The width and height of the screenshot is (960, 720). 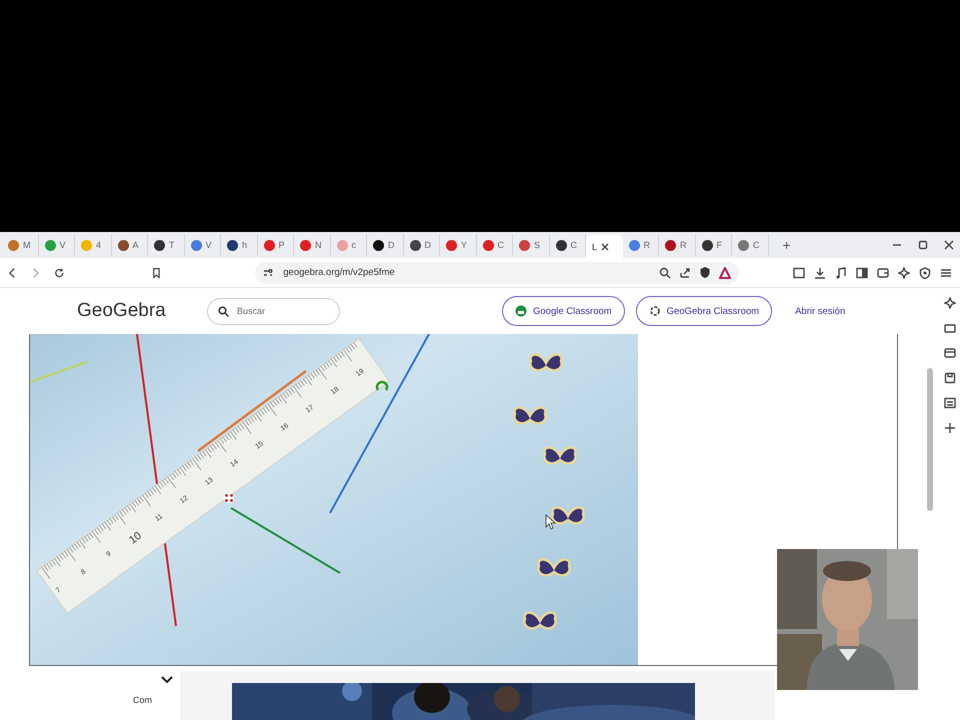 What do you see at coordinates (166, 245) in the screenshot?
I see `browser-tab: T` at bounding box center [166, 245].